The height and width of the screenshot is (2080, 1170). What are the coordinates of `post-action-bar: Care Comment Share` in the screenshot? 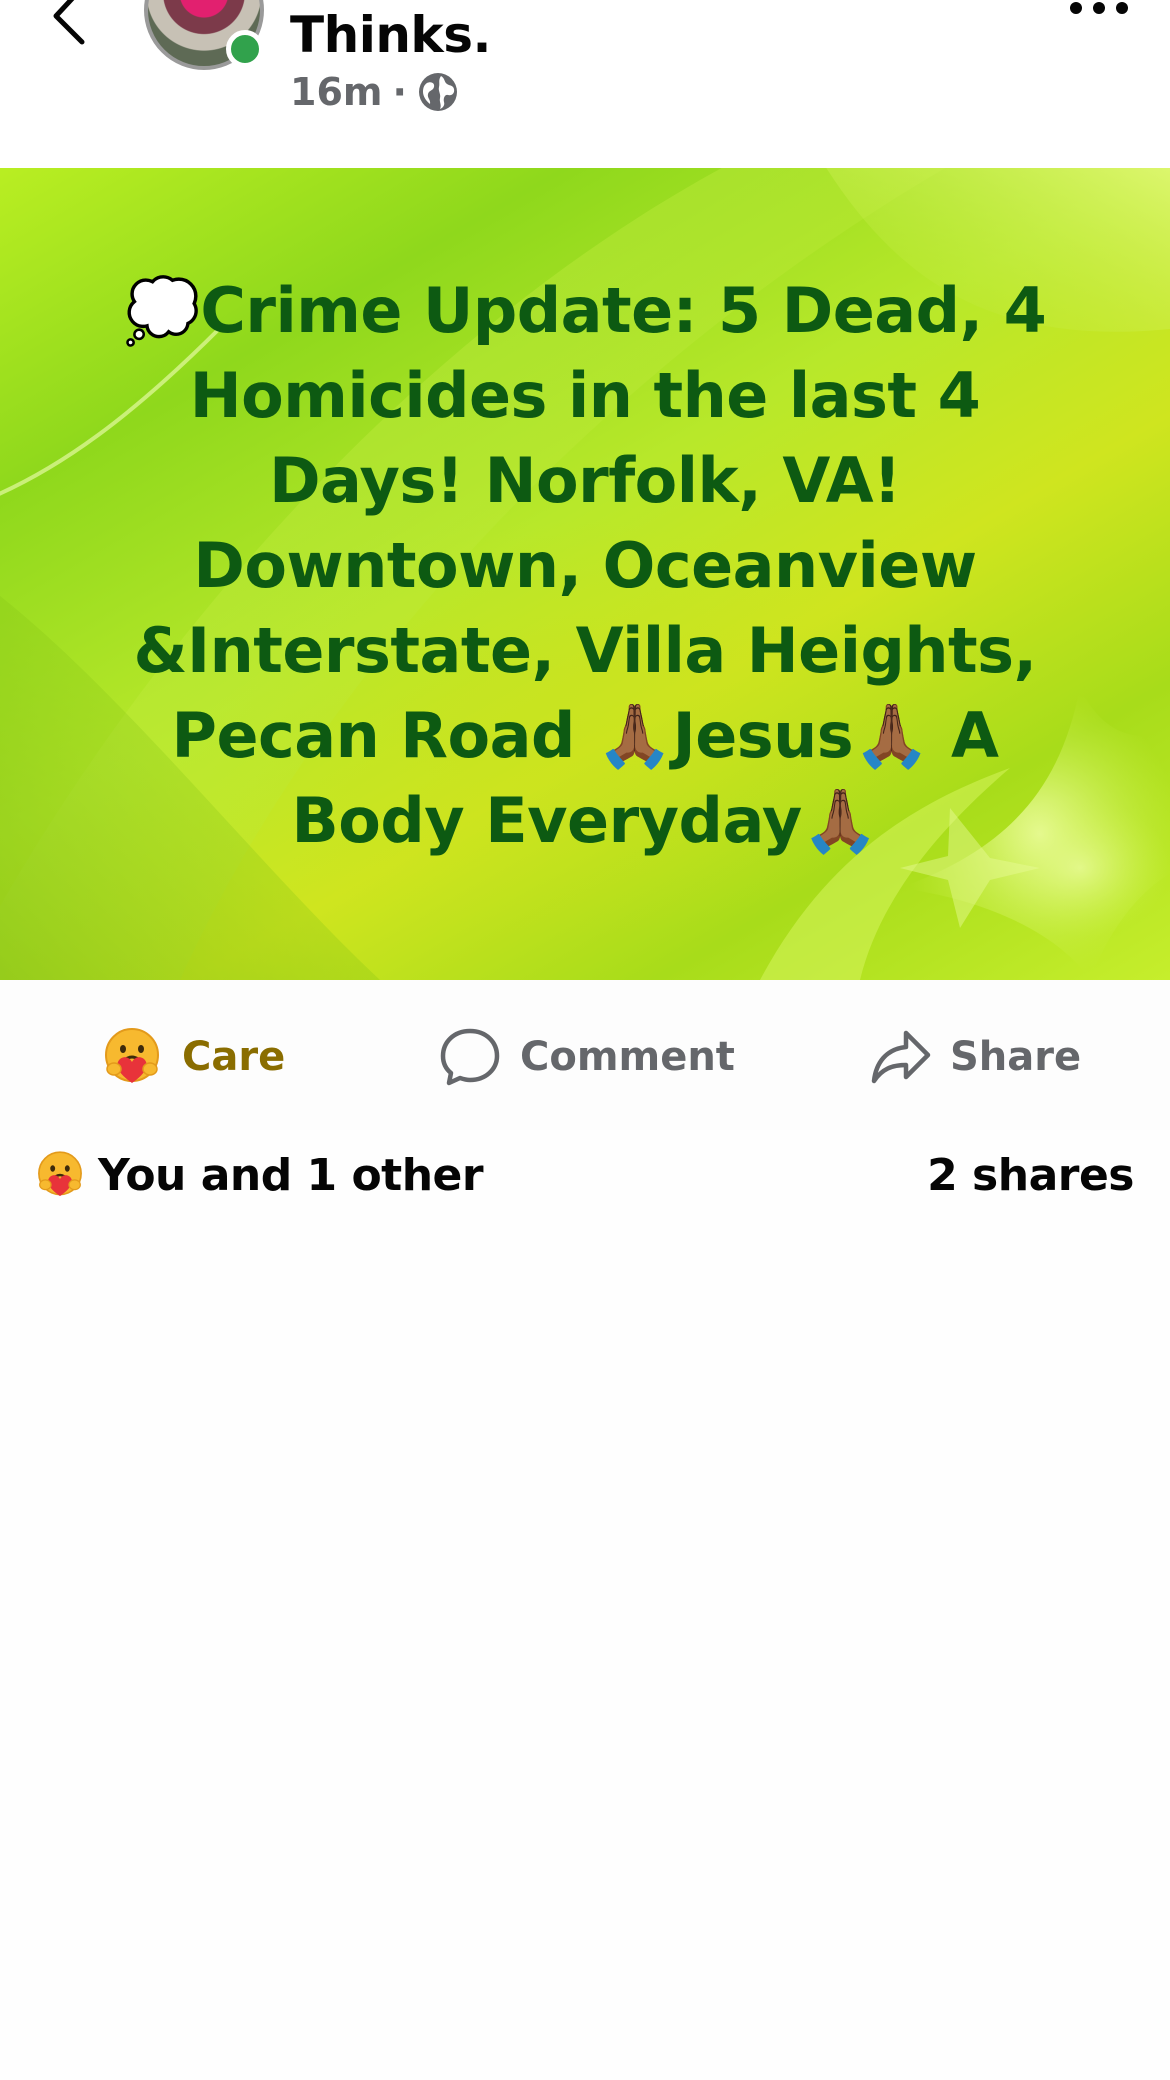 It's located at (585, 1055).